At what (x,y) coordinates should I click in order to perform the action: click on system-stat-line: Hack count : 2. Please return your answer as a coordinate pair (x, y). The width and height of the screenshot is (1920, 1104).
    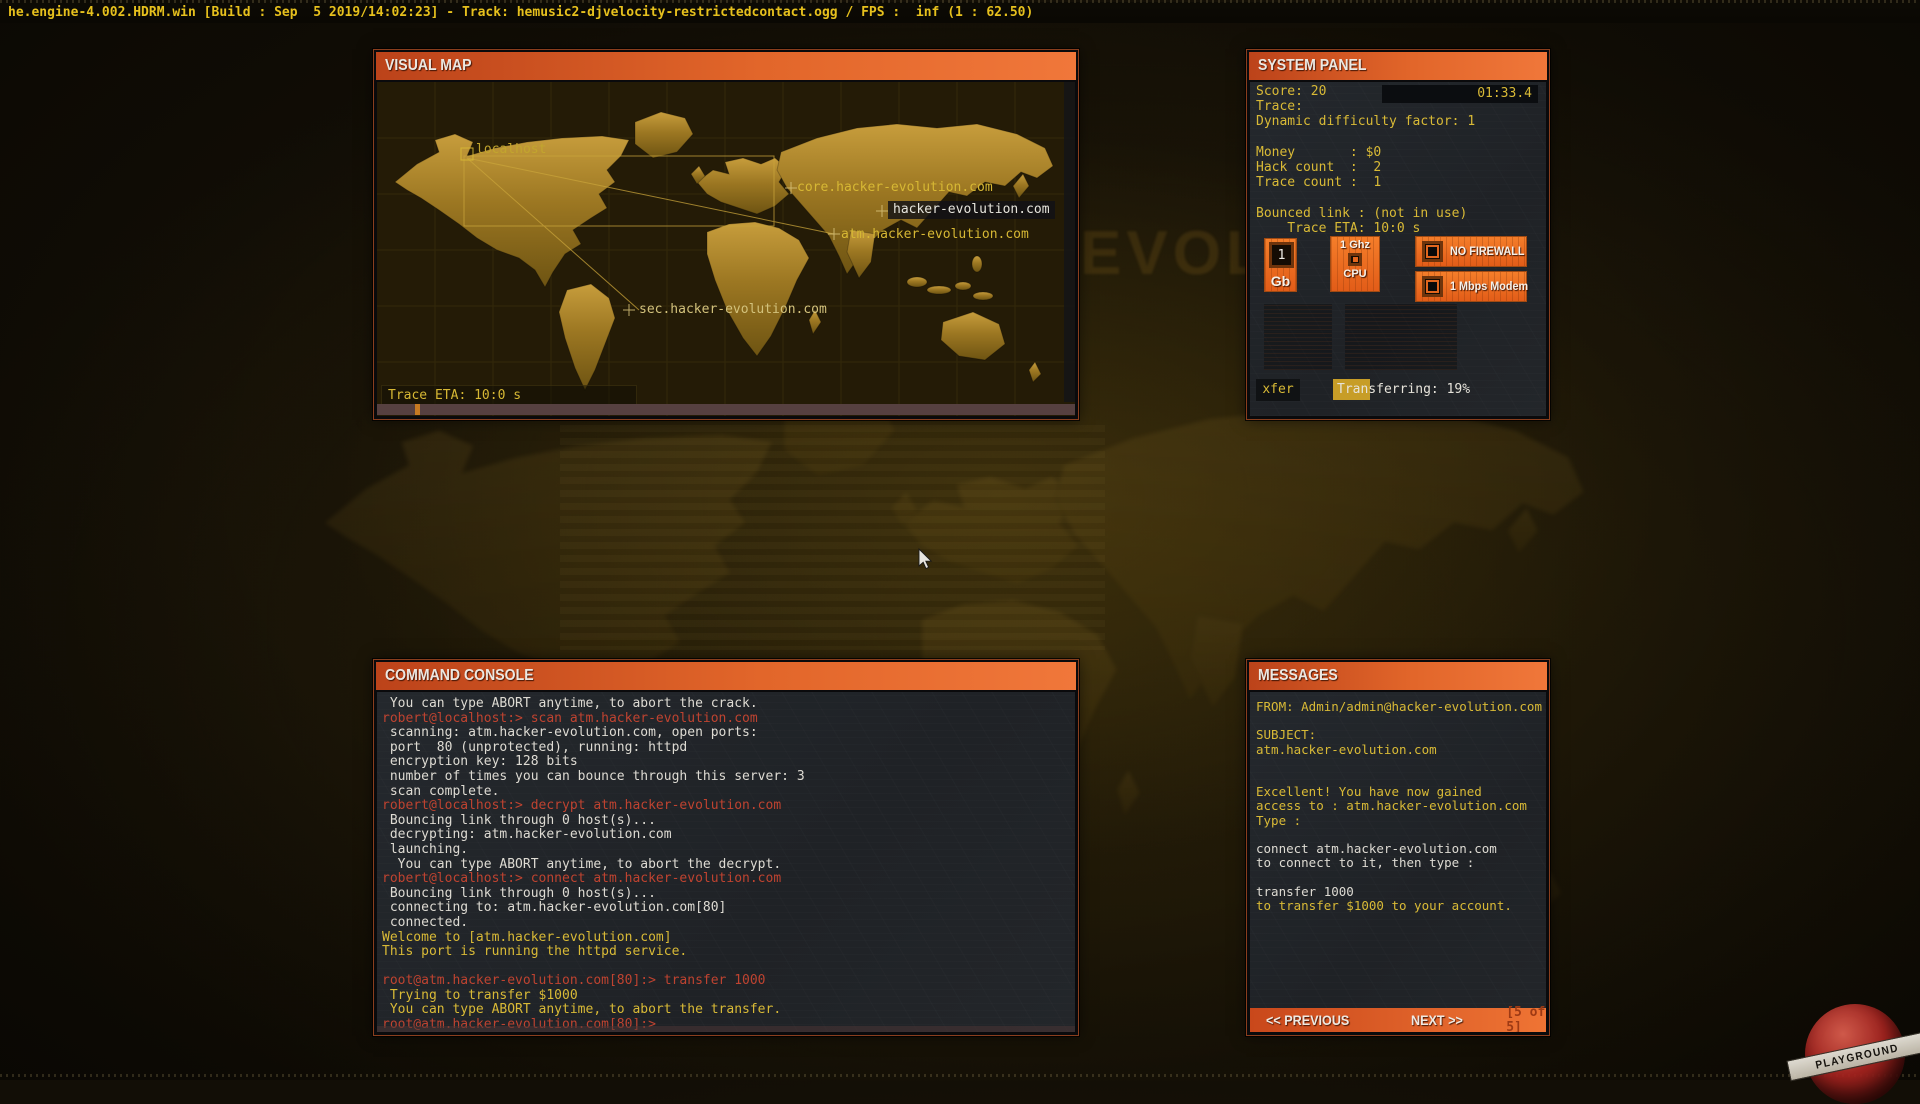
    Looking at the image, I should click on (1319, 168).